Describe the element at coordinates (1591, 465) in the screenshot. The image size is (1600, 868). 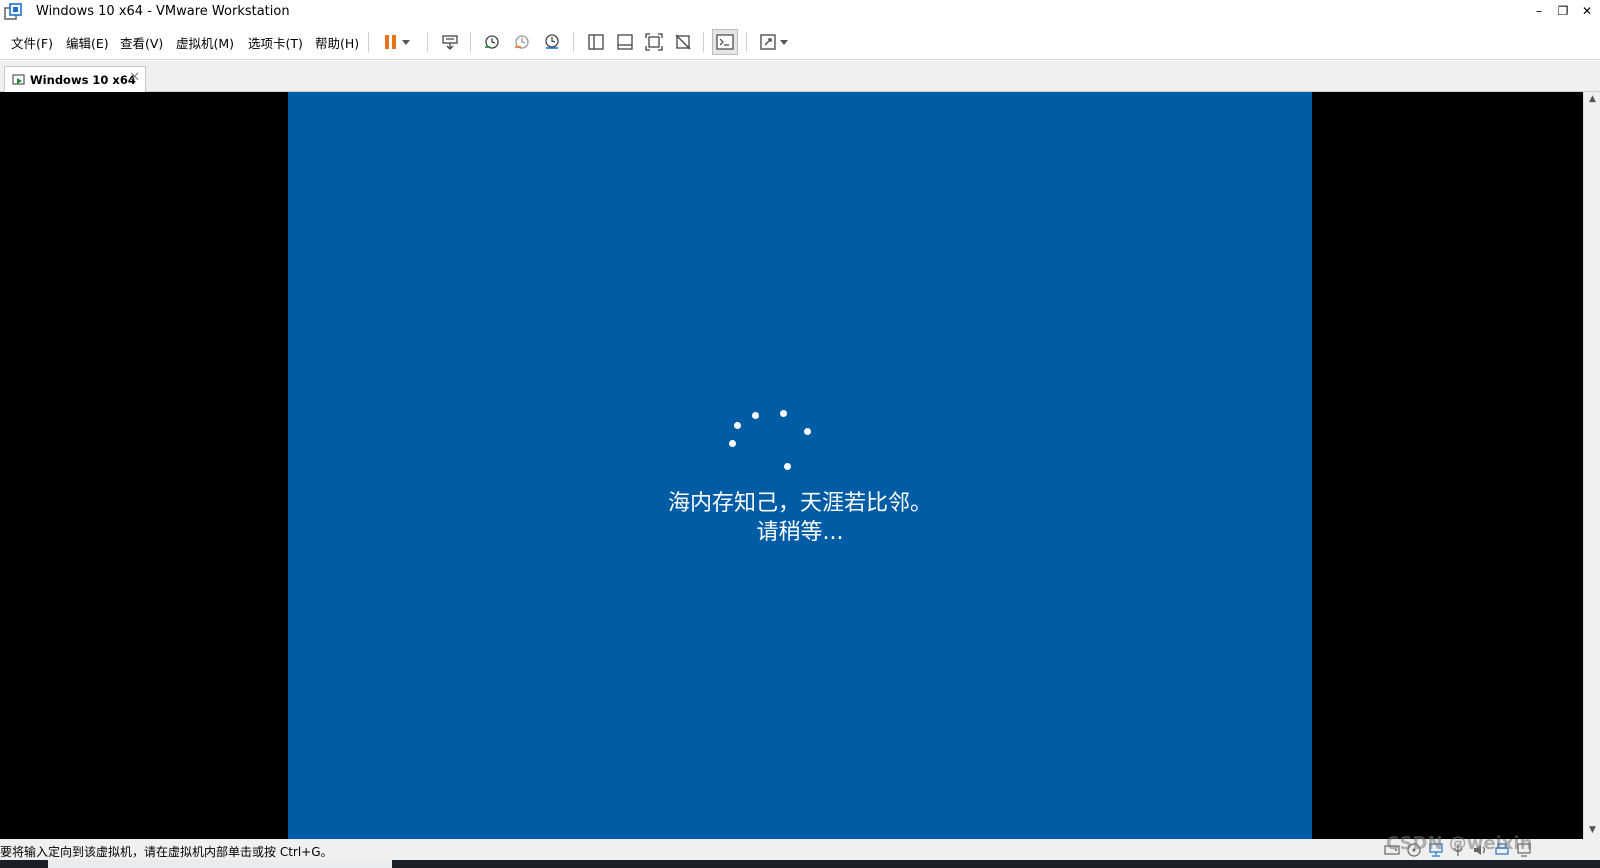
I see `vertical-scrollbar: ▲ ▼` at that location.